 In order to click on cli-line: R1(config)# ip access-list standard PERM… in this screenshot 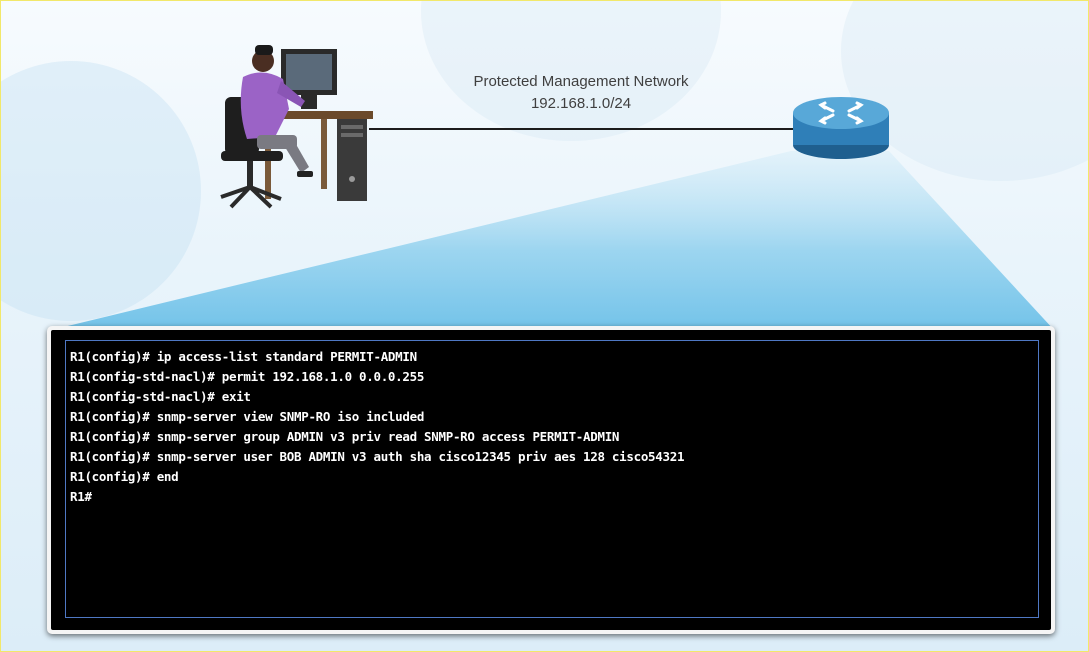, I will do `click(243, 356)`.